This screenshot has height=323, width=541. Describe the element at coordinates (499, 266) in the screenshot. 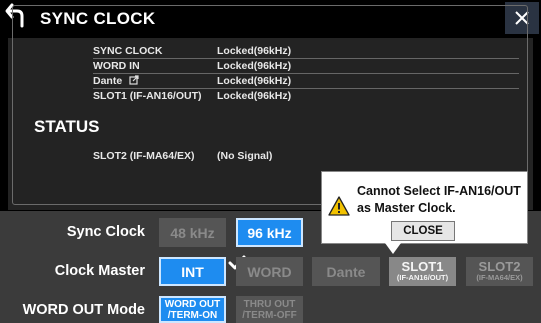

I see `slot2-label: SLOT2` at that location.